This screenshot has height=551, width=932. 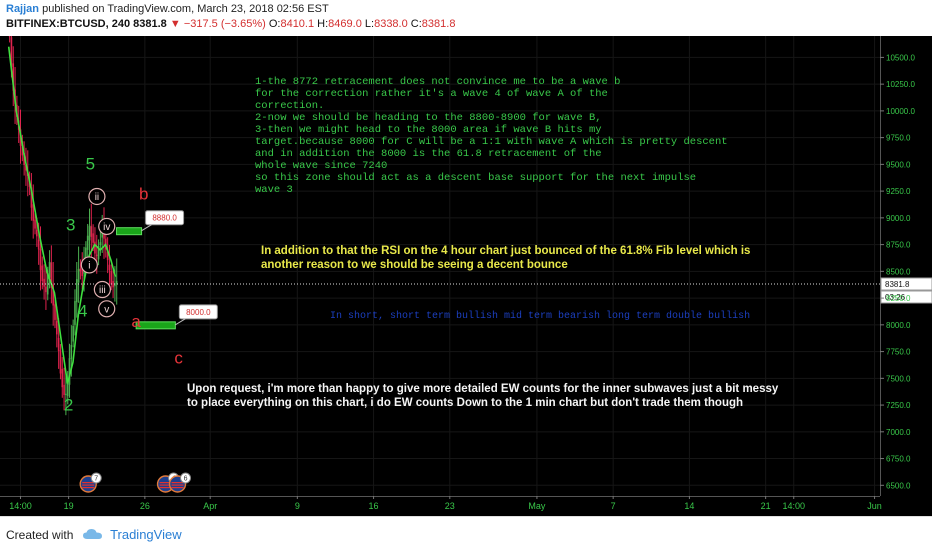 I want to click on y-tick-label: 9500.0, so click(x=898, y=164).